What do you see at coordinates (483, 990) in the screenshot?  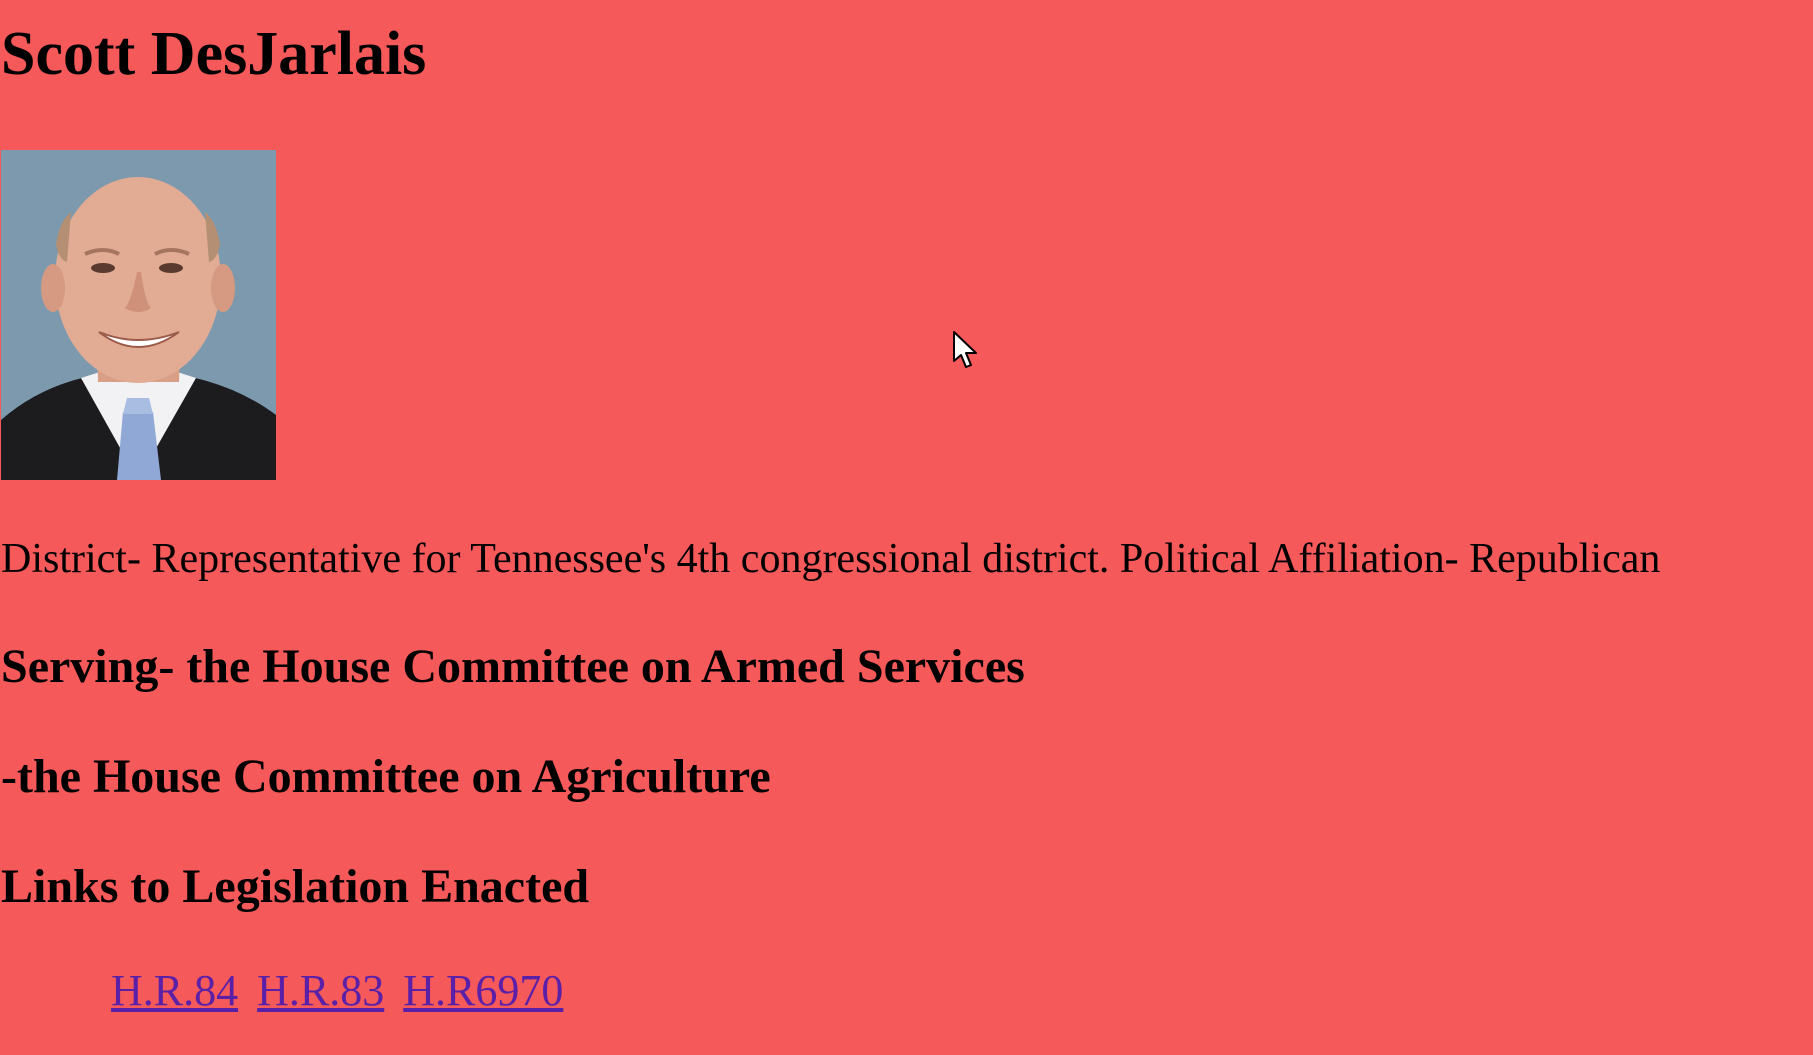 I see `legislation-link-hr6970: H.R6970` at bounding box center [483, 990].